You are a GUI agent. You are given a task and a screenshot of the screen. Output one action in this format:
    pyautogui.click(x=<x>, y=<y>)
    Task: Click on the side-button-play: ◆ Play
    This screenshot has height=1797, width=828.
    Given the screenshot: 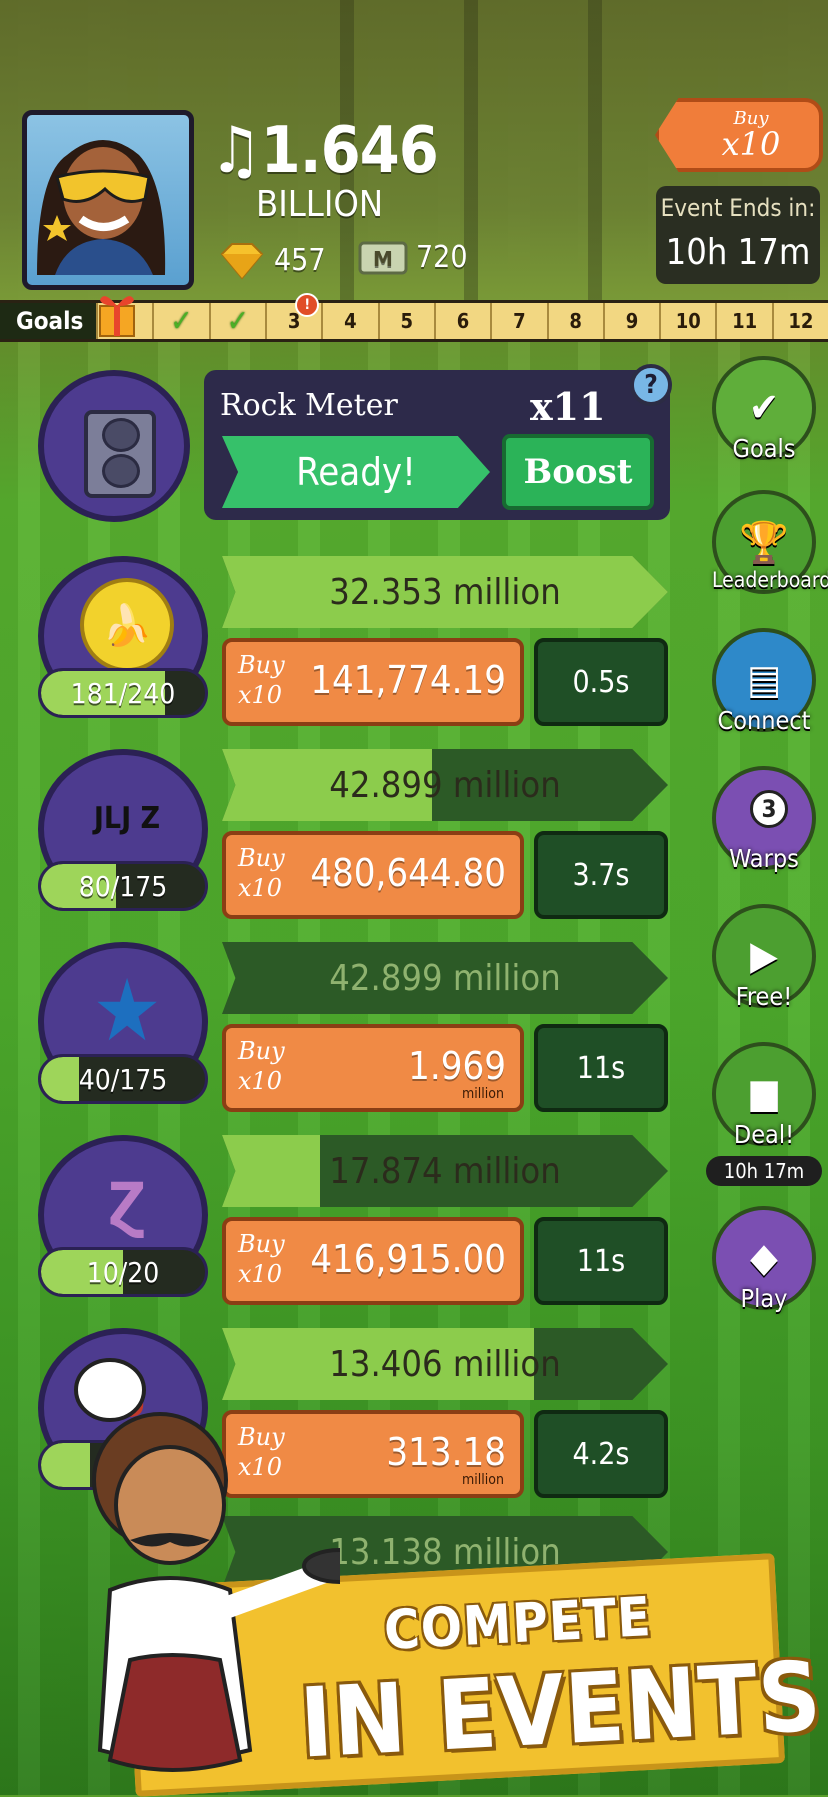 What is the action you would take?
    pyautogui.click(x=764, y=1259)
    